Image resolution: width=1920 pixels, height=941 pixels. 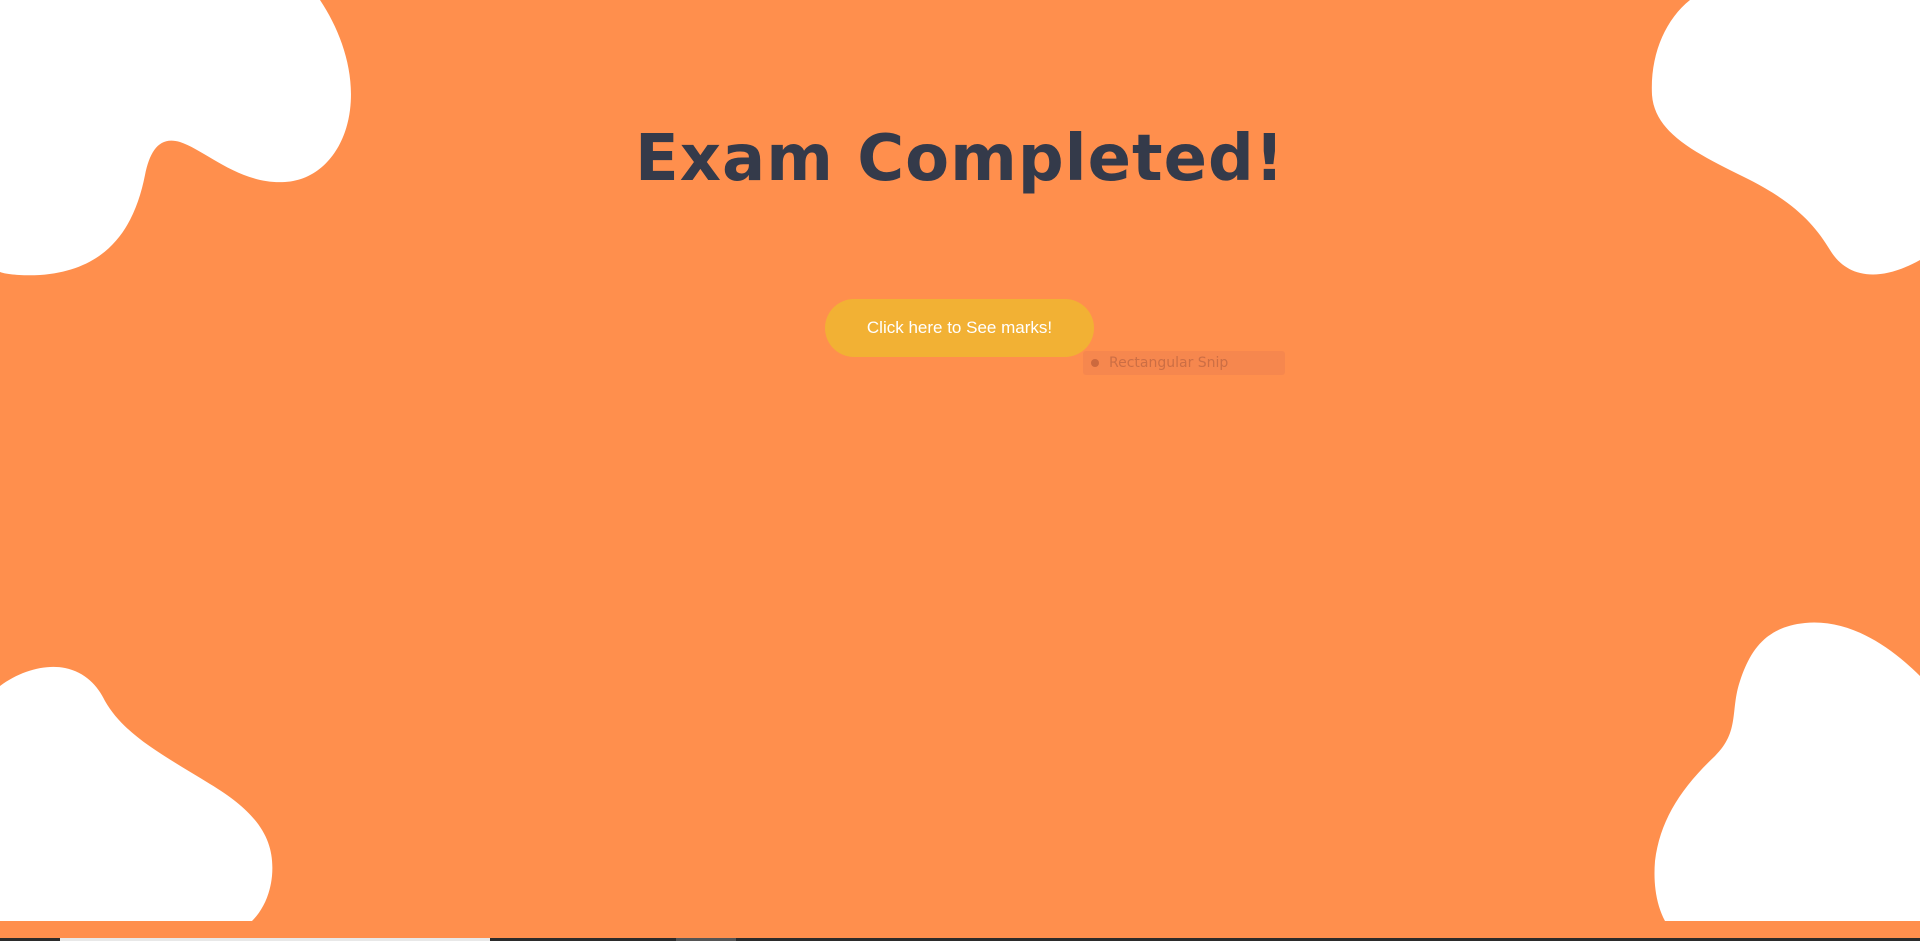 I want to click on page-title: Exam Completed!, so click(x=960, y=159).